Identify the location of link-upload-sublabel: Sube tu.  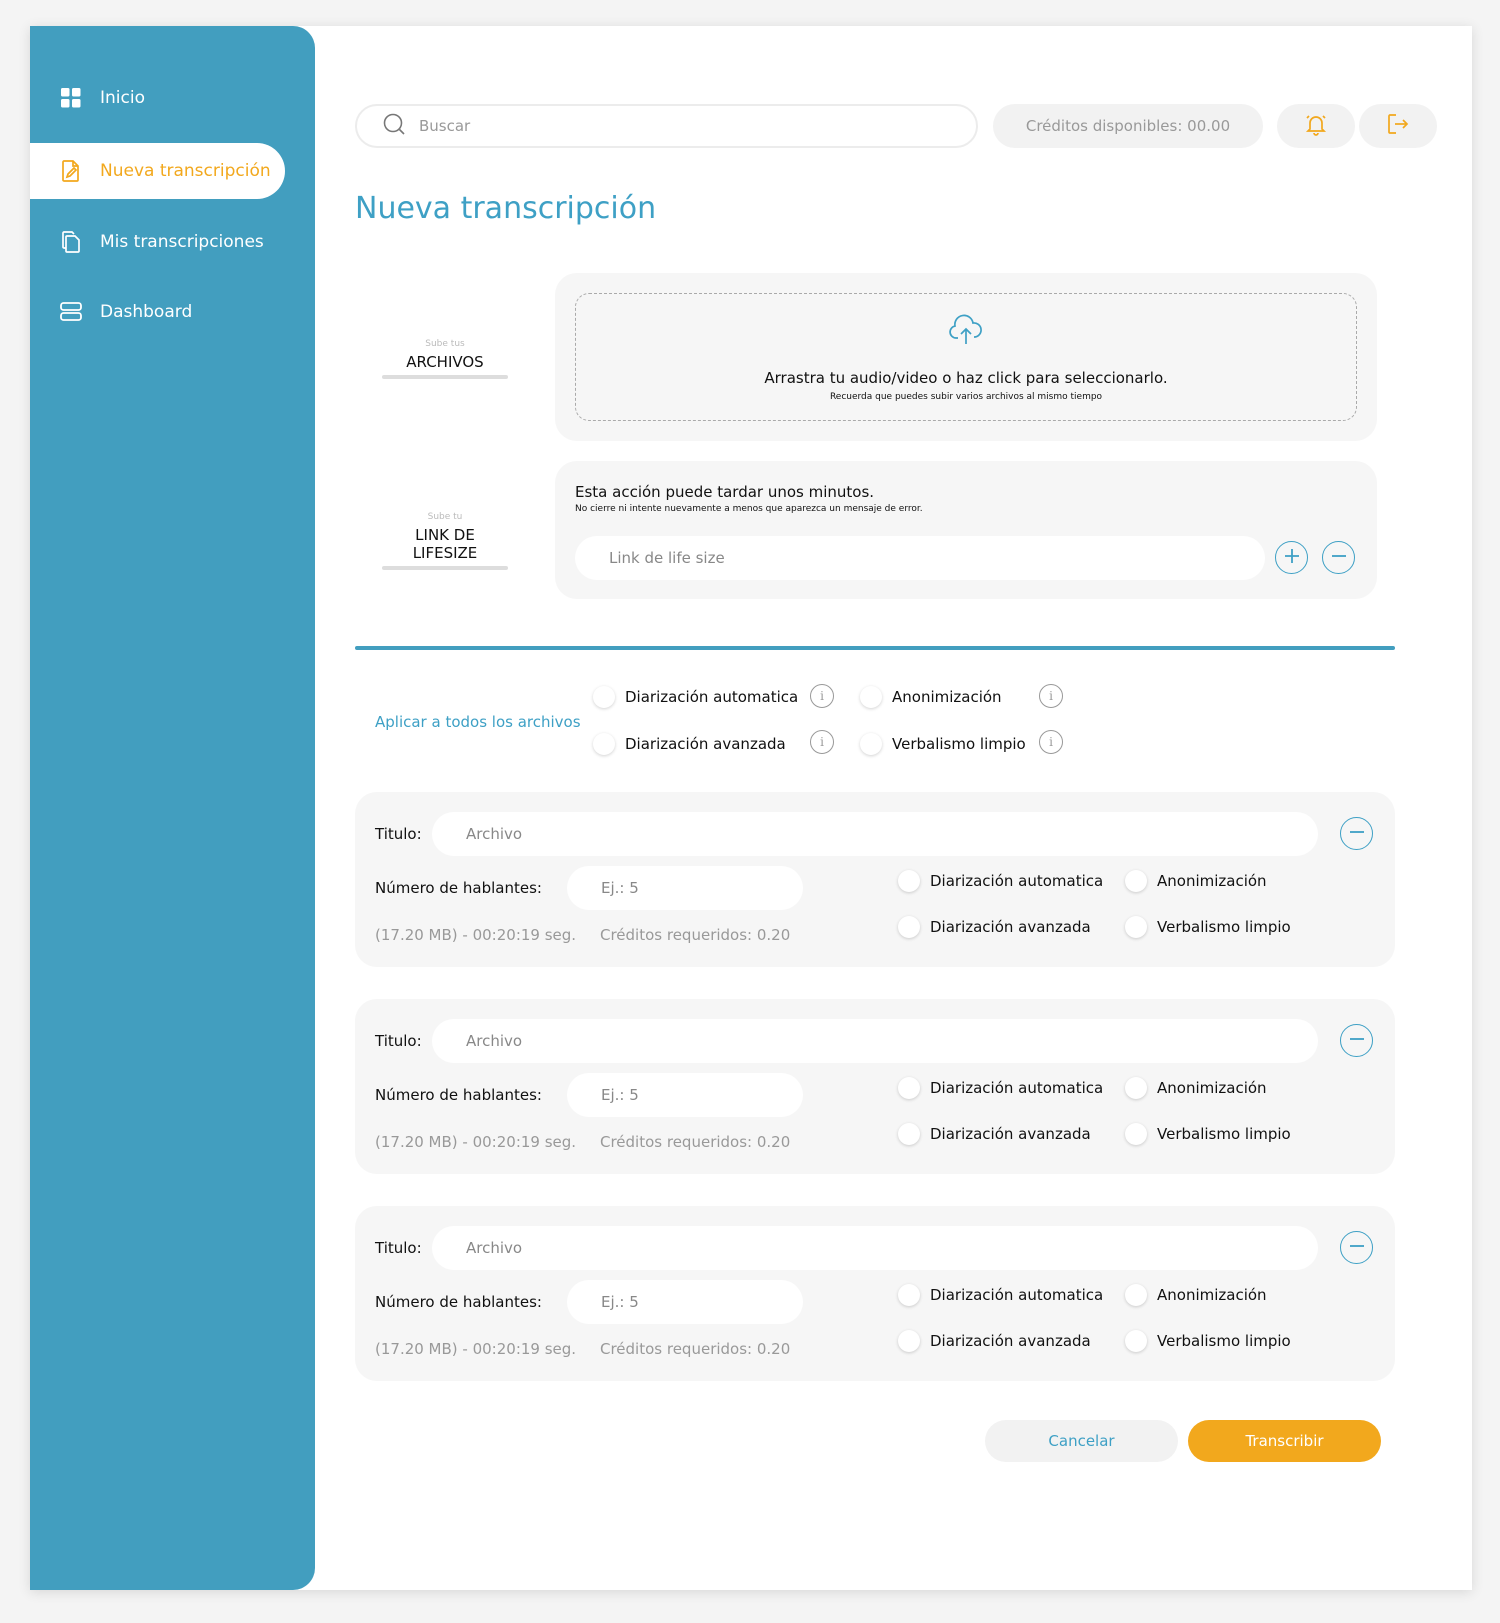
(445, 517).